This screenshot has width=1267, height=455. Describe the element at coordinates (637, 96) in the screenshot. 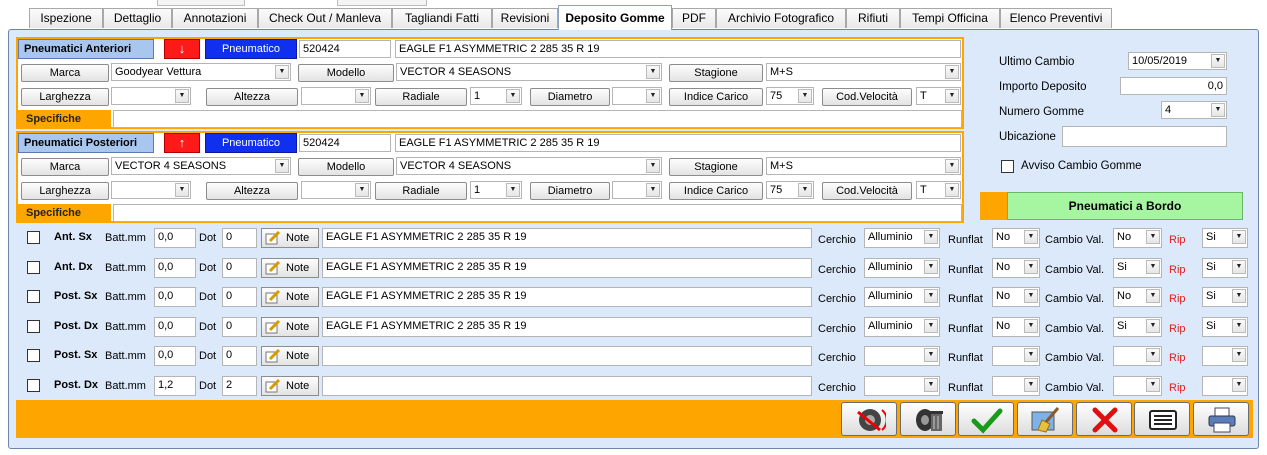

I see `front-diametro-select: ▼` at that location.